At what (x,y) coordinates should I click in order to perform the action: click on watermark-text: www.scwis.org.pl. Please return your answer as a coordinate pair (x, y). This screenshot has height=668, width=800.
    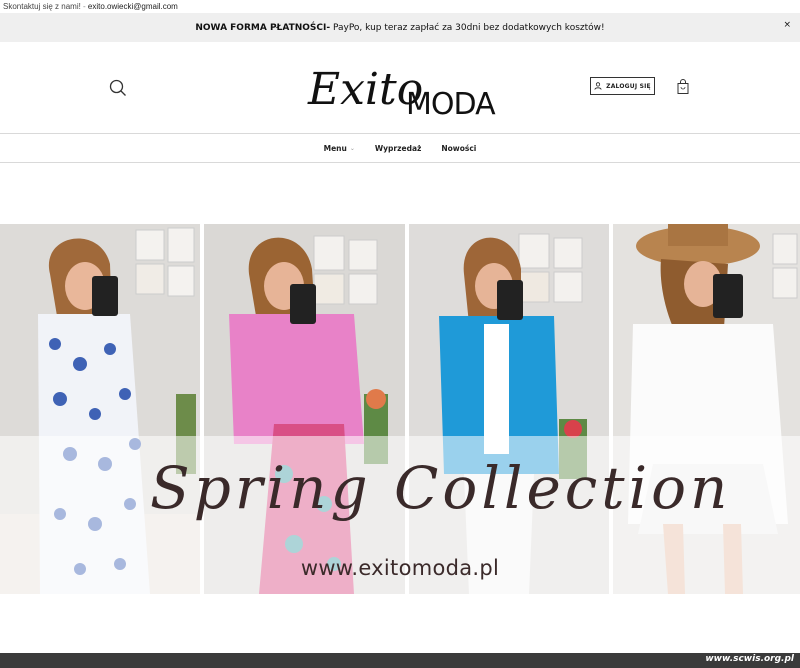
    Looking at the image, I should click on (749, 659).